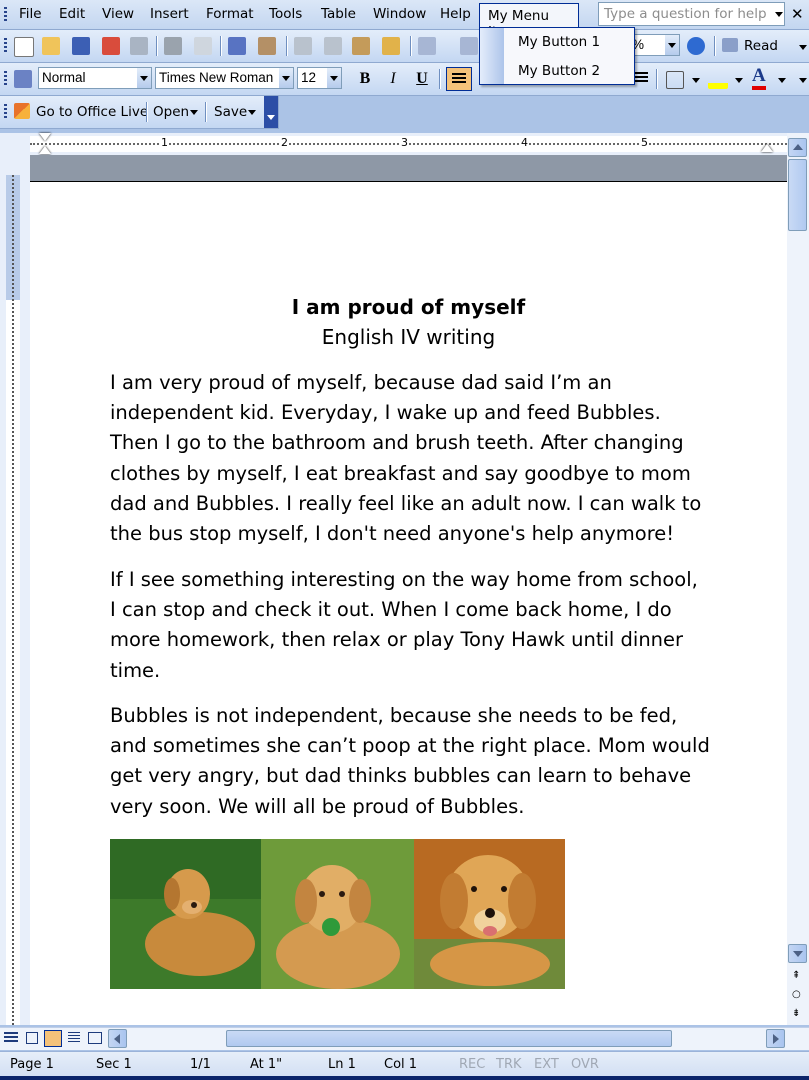 The width and height of the screenshot is (809, 1080). Describe the element at coordinates (585, 1064) in the screenshot. I see `status-ovr: OVR` at that location.